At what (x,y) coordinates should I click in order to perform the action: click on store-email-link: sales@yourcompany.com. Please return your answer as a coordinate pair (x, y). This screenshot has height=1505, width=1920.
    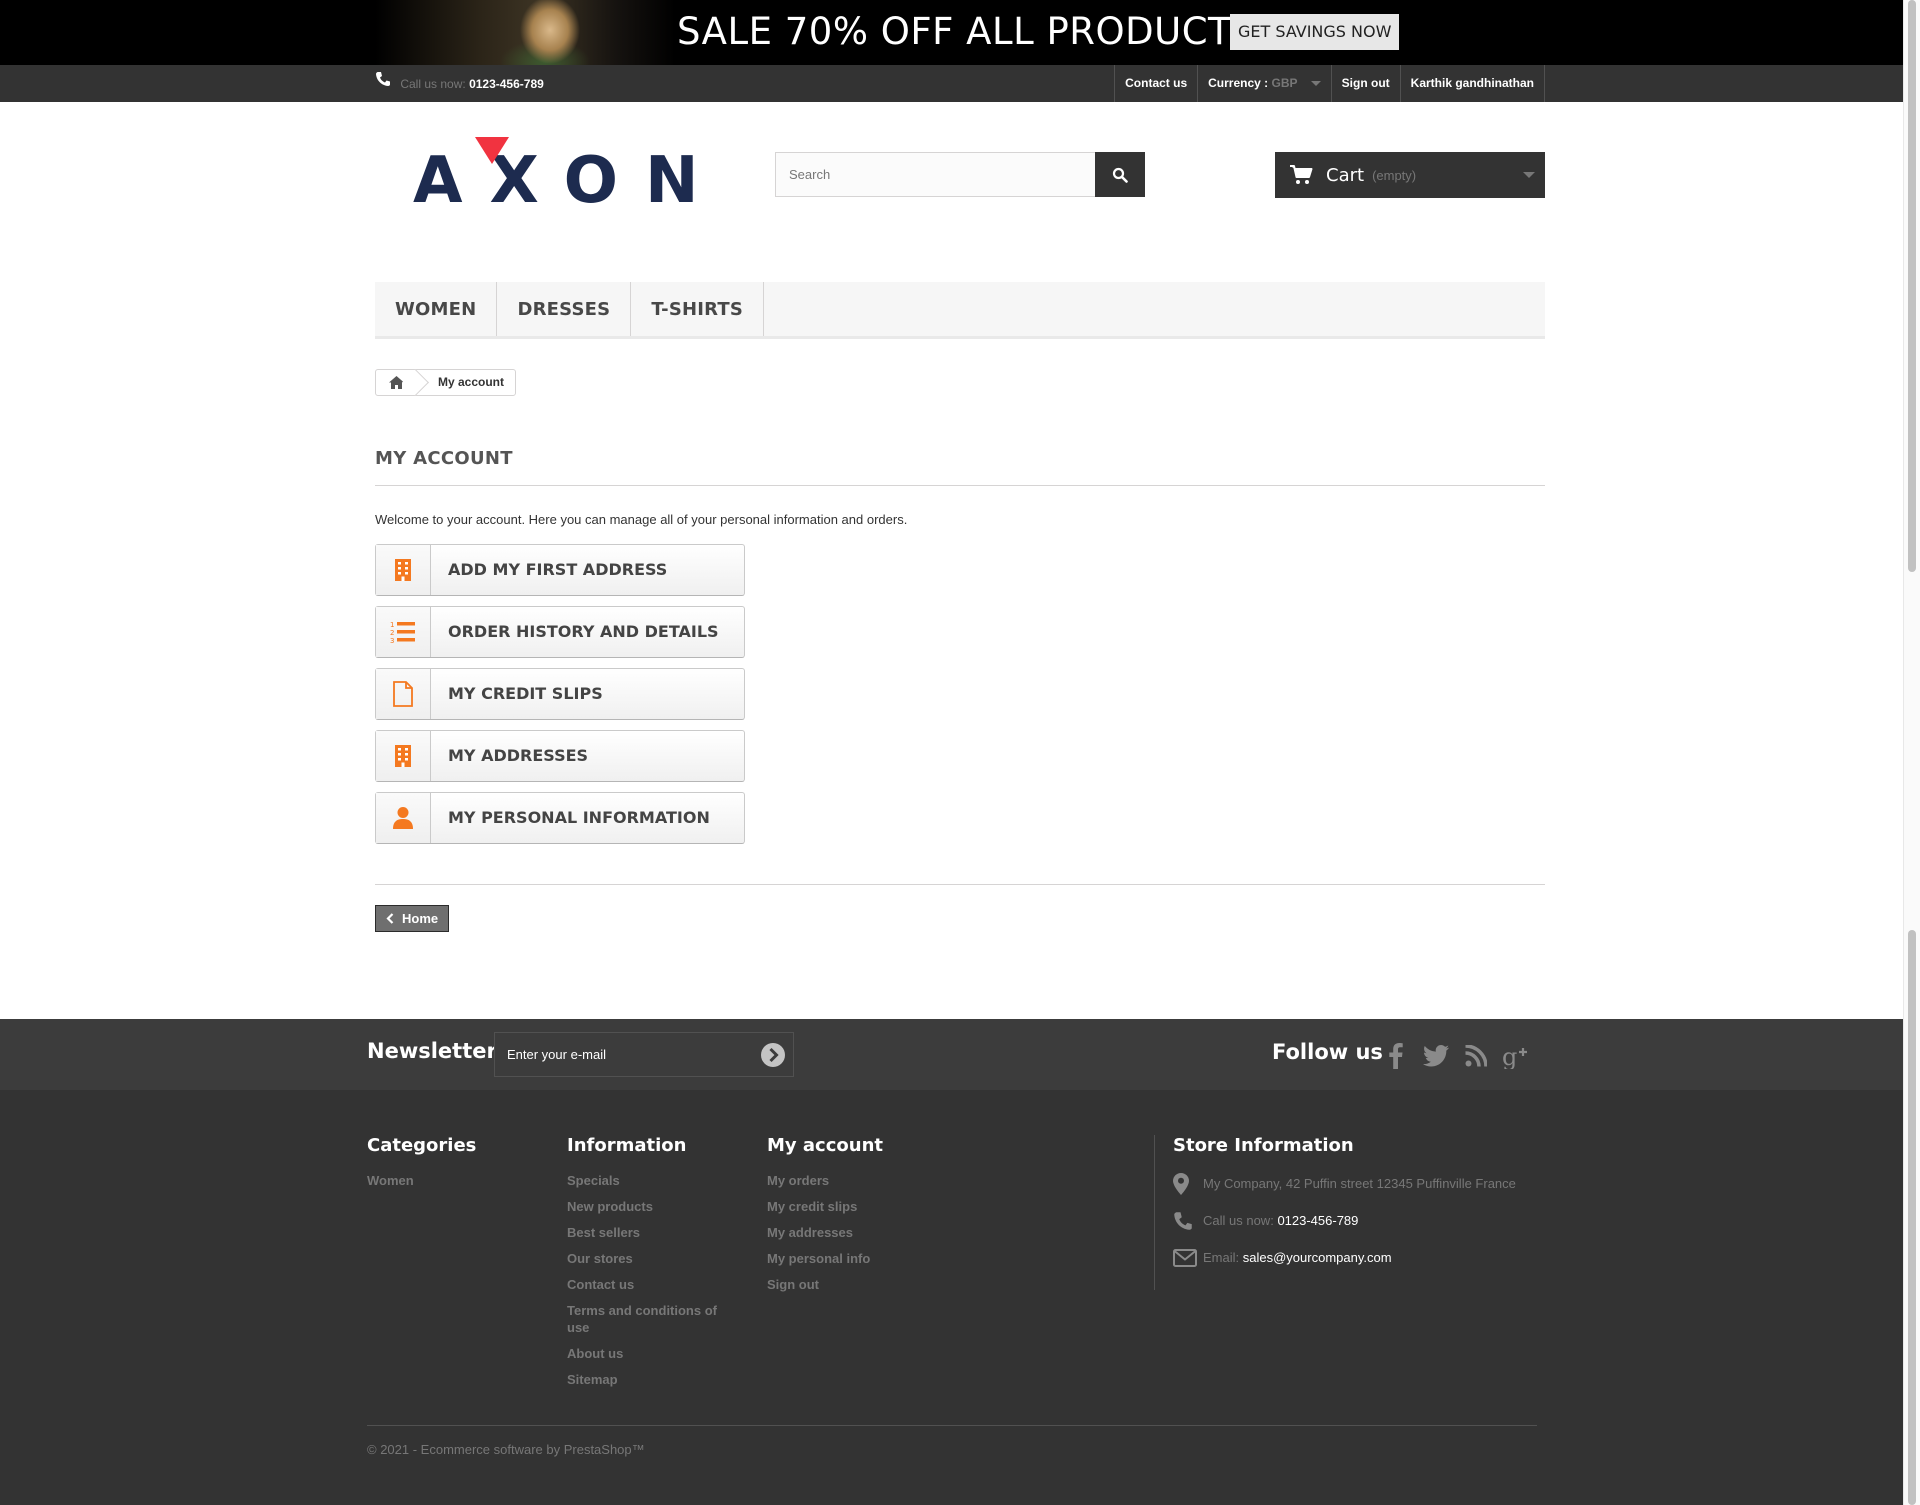
    Looking at the image, I should click on (1317, 1257).